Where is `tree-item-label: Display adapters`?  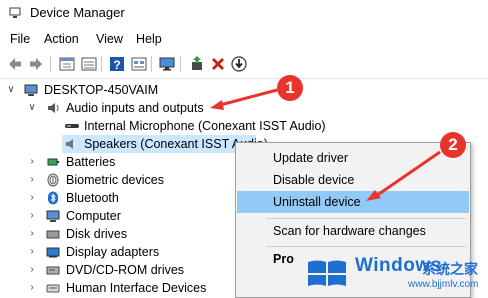 tree-item-label: Display adapters is located at coordinates (113, 252).